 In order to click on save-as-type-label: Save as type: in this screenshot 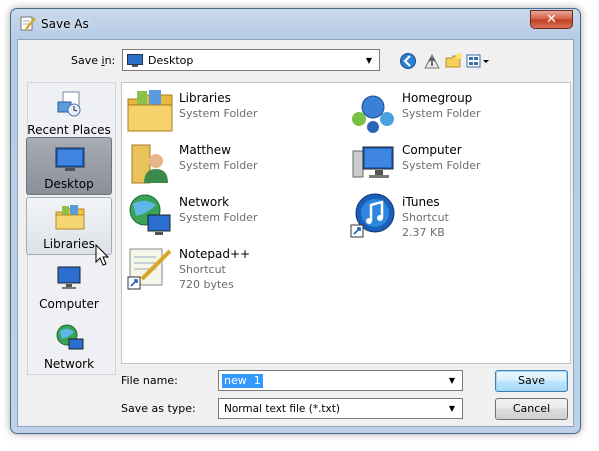, I will do `click(158, 408)`.